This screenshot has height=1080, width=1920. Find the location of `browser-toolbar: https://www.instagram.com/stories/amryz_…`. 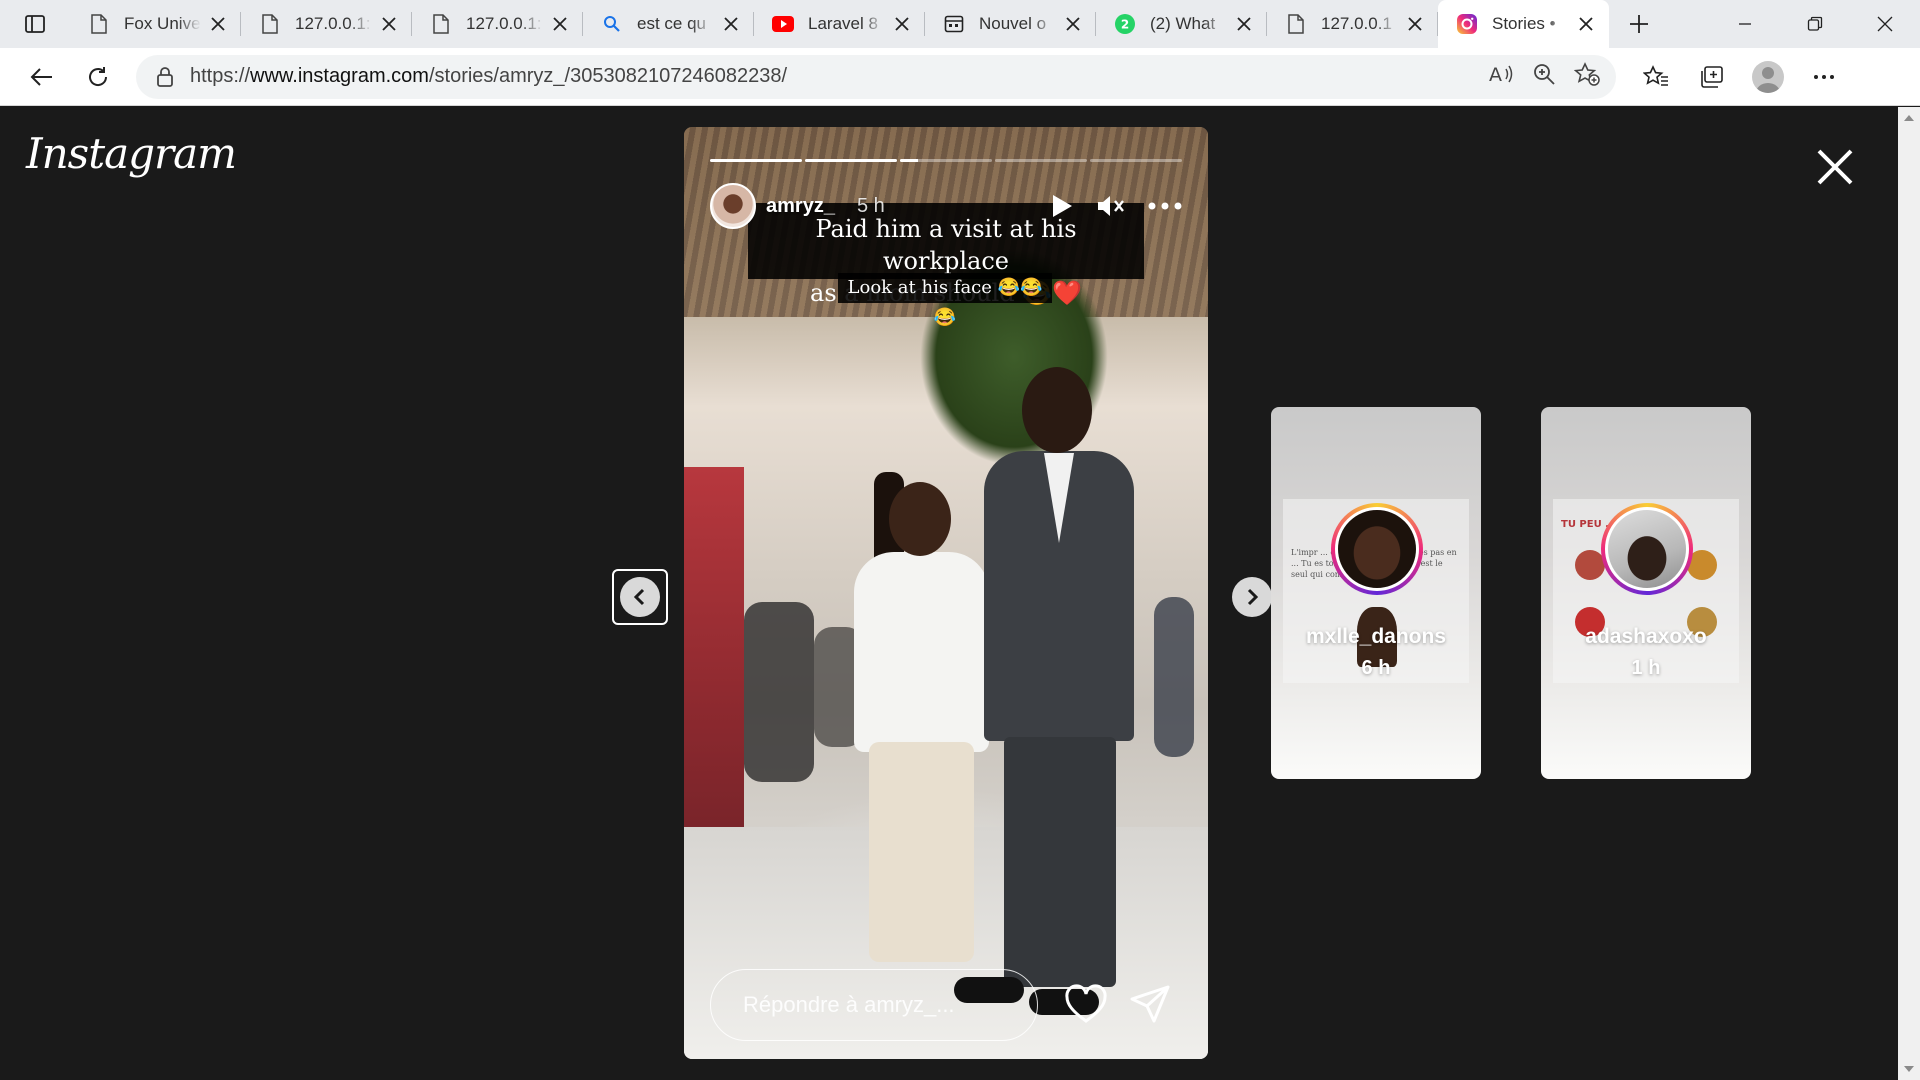

browser-toolbar: https://www.instagram.com/stories/amryz_… is located at coordinates (960, 77).